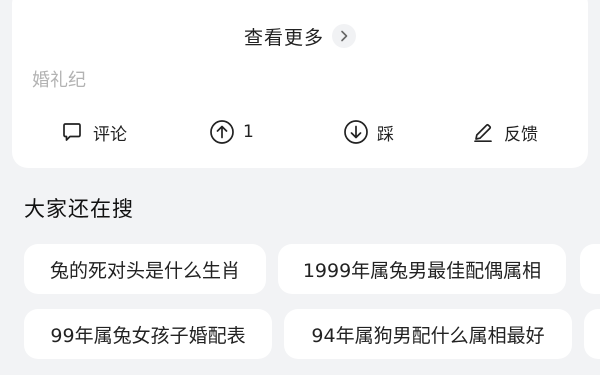  I want to click on downvote-button: 踩, so click(368, 132).